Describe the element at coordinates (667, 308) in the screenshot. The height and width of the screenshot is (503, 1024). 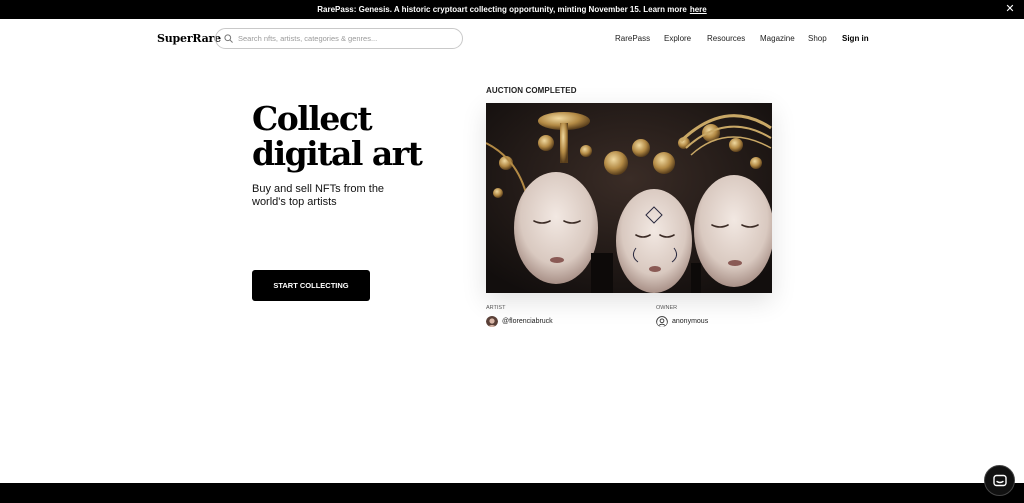
I see `owner-label: OWNER` at that location.